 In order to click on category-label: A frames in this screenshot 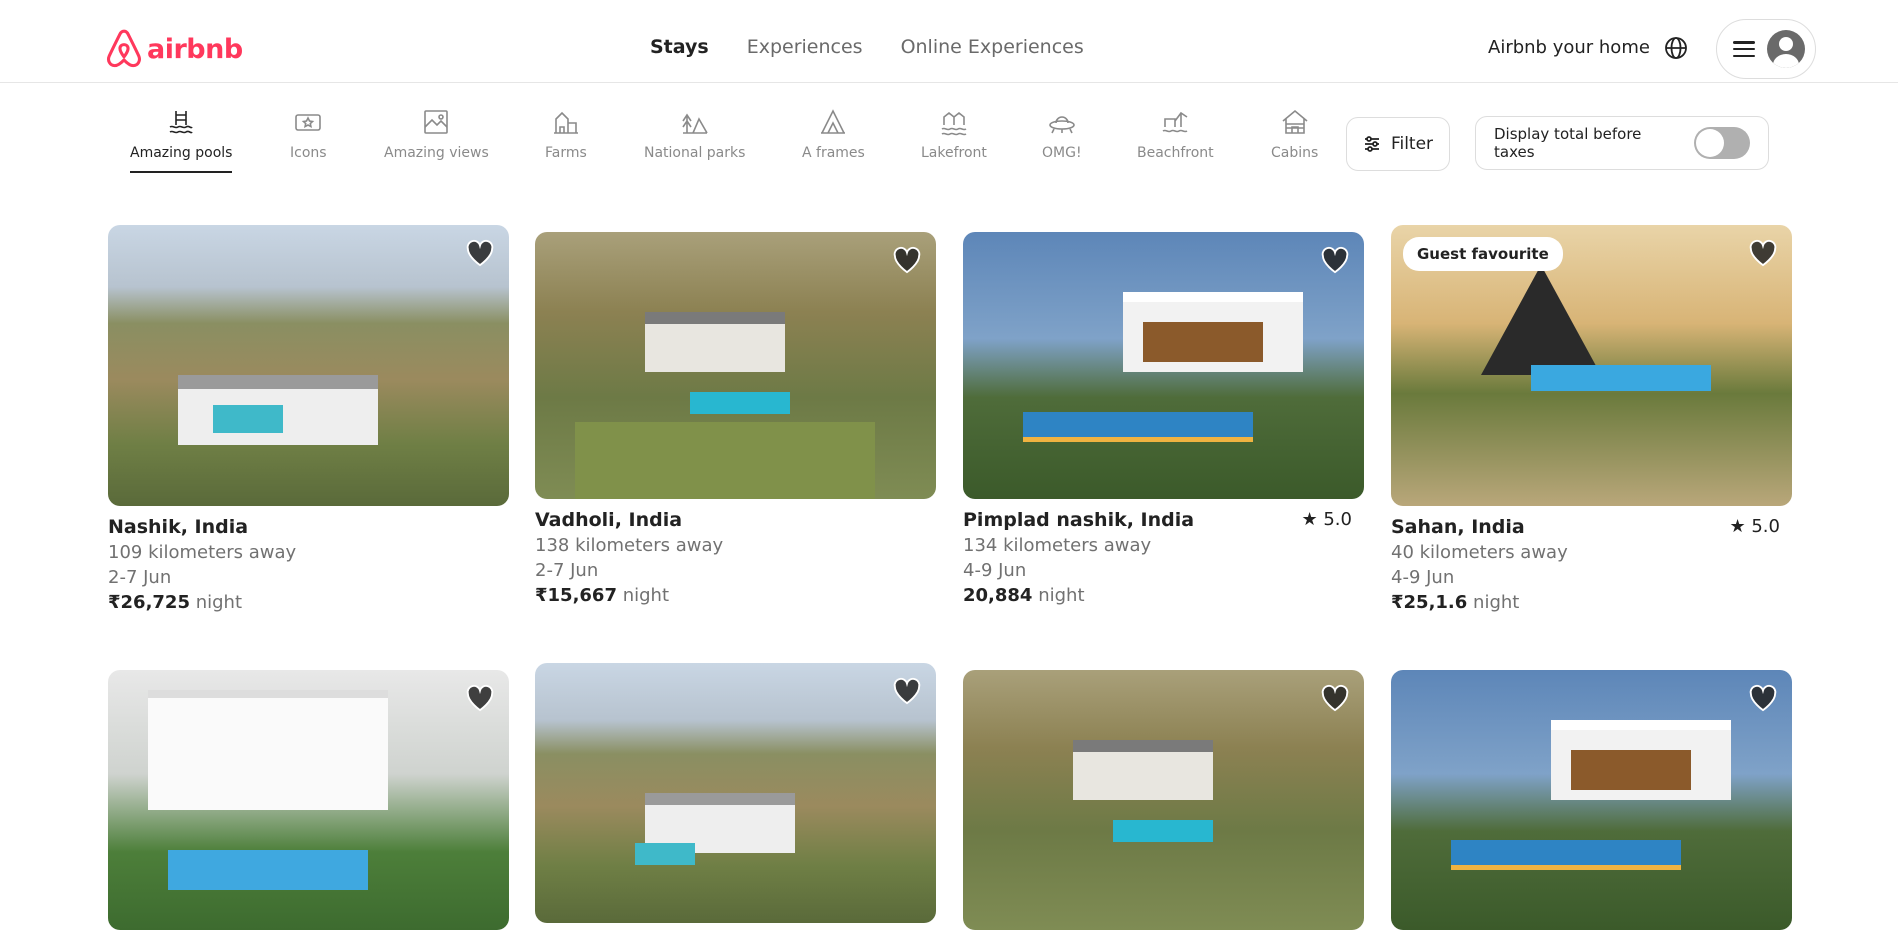, I will do `click(833, 153)`.